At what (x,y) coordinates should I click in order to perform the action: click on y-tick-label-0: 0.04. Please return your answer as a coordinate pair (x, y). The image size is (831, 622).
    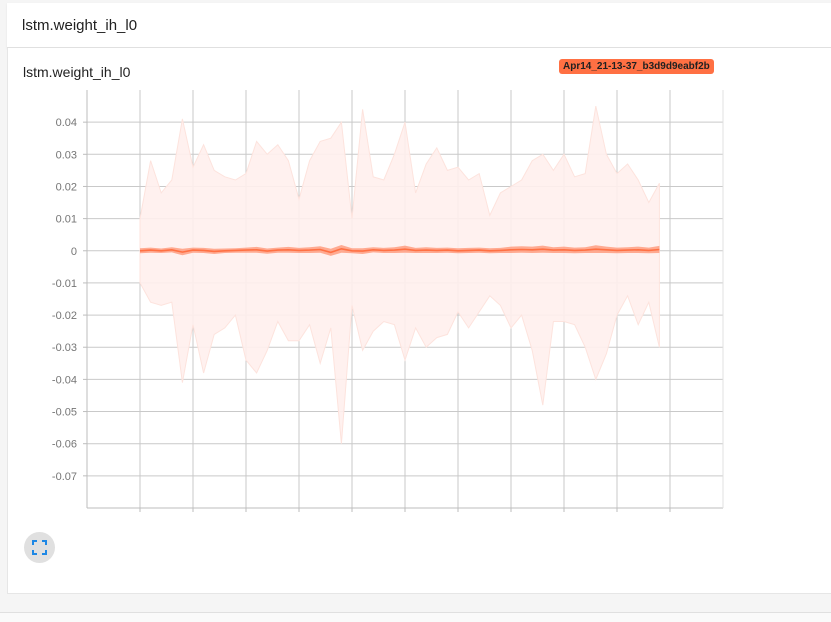
    Looking at the image, I should click on (66, 123).